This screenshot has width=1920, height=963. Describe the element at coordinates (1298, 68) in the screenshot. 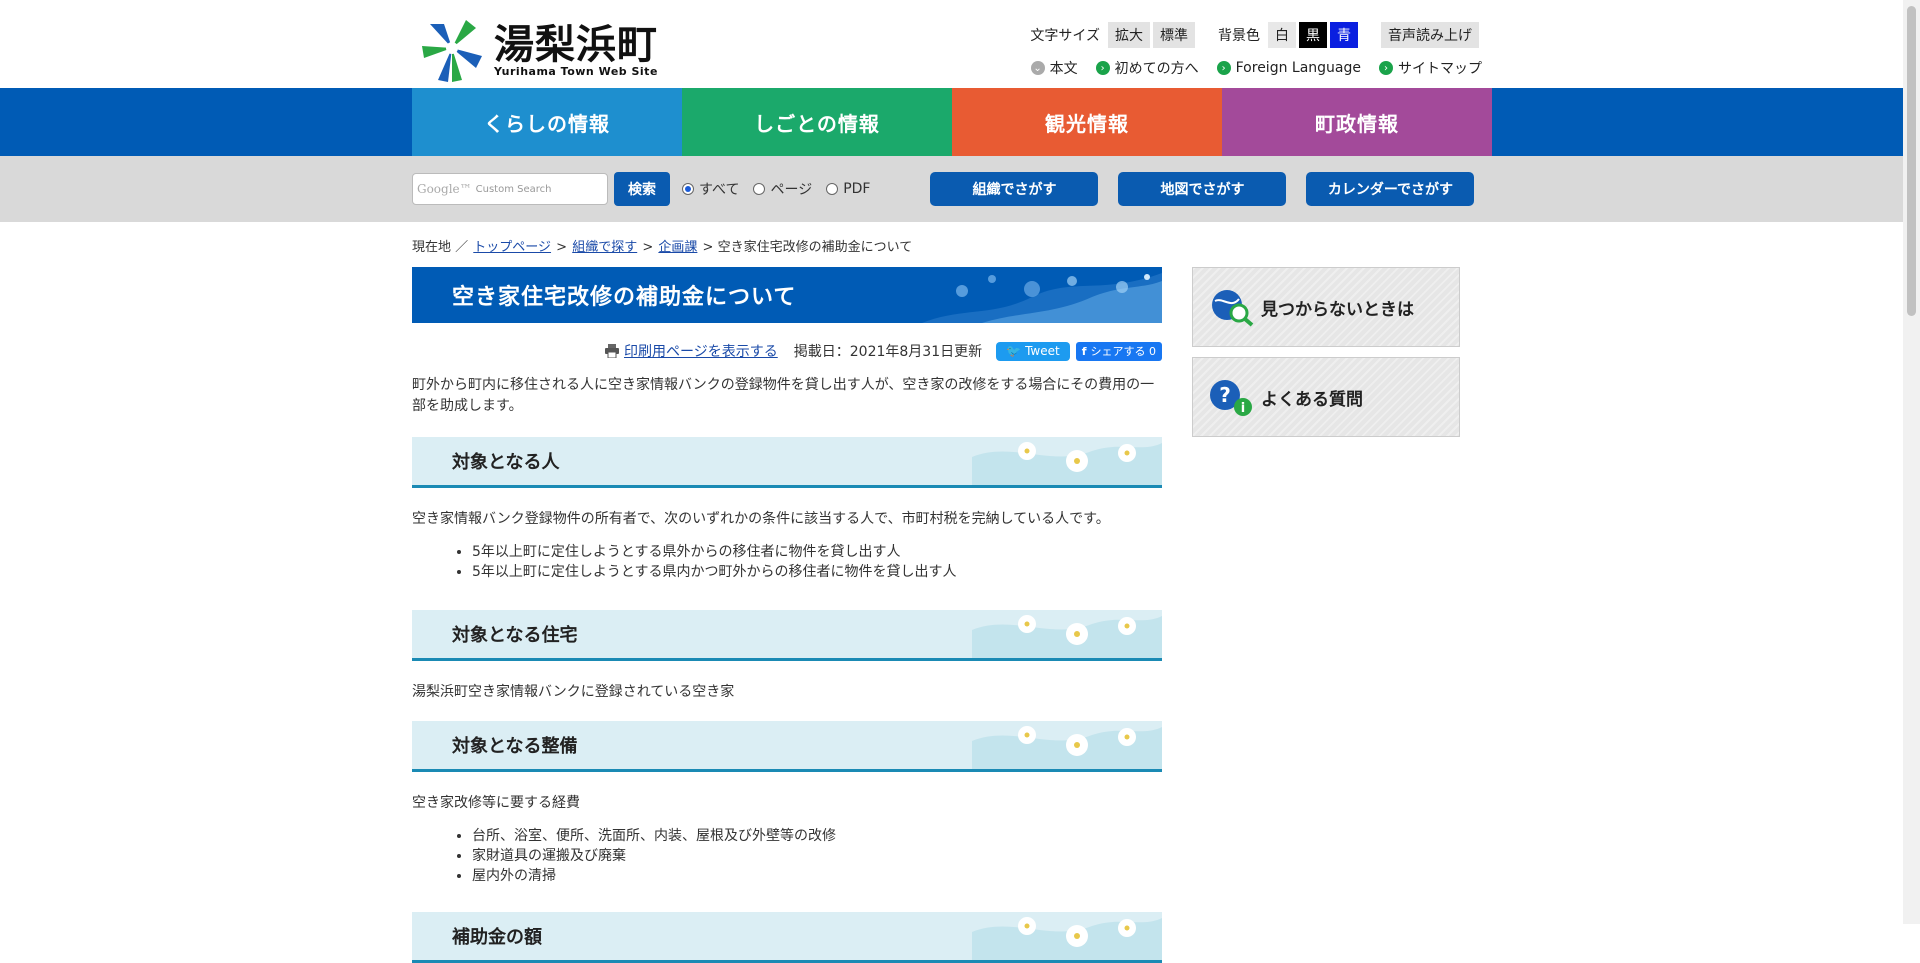

I see `utility-link-label: Foreign Language` at that location.